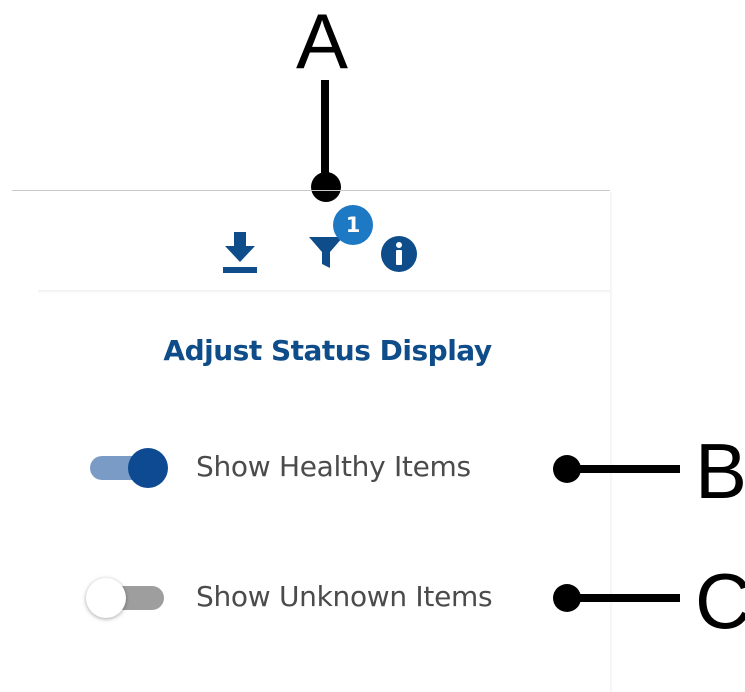 Image resolution: width=745 pixels, height=692 pixels. What do you see at coordinates (322, 42) in the screenshot?
I see `callout-label-a: A` at bounding box center [322, 42].